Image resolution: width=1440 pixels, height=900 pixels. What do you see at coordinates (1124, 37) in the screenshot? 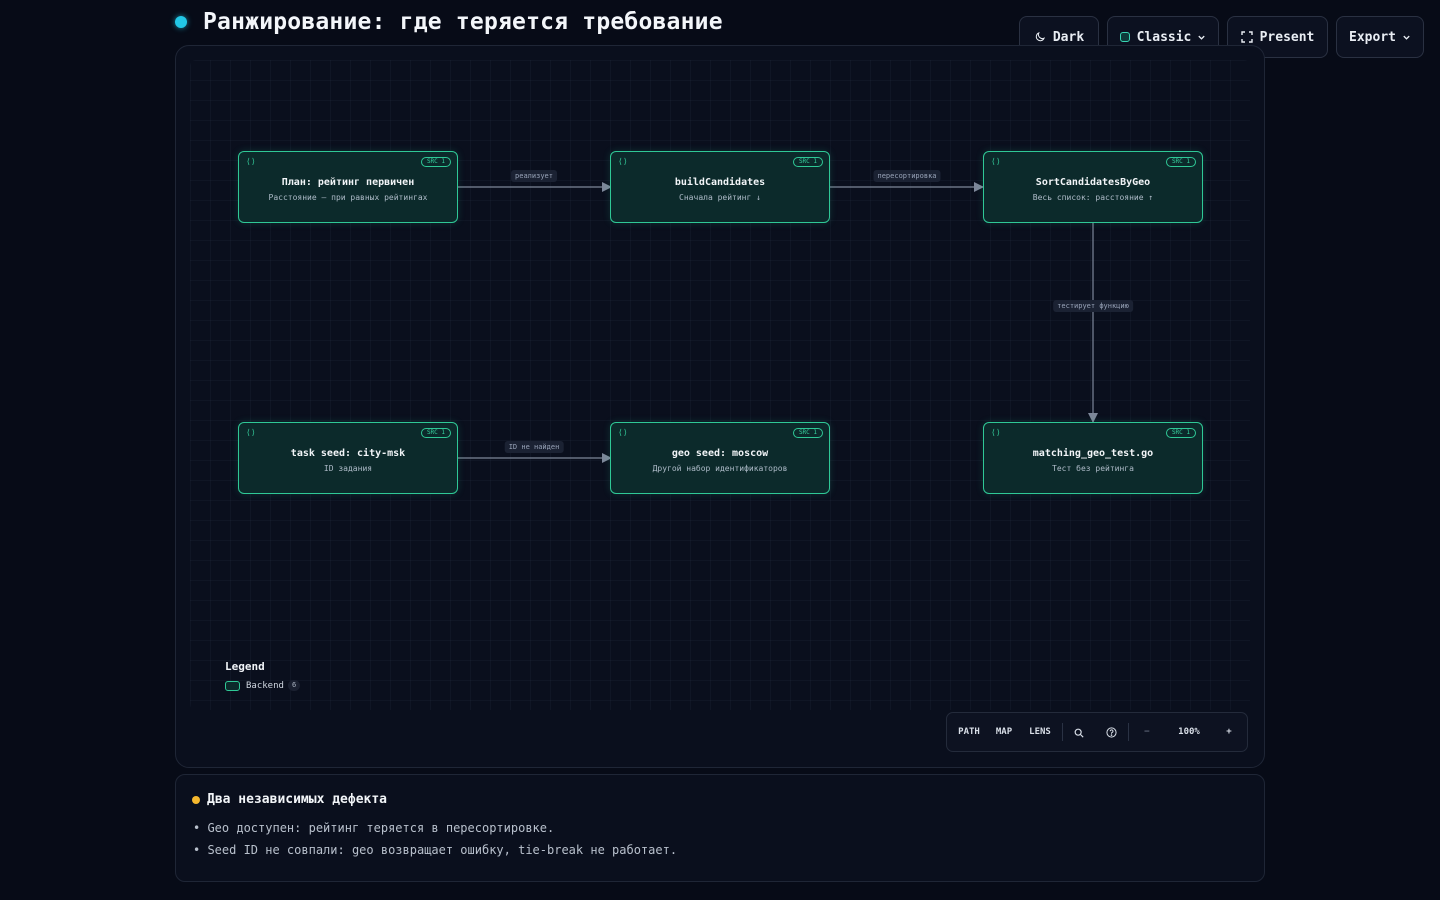
I see `theme-swatch-icon` at bounding box center [1124, 37].